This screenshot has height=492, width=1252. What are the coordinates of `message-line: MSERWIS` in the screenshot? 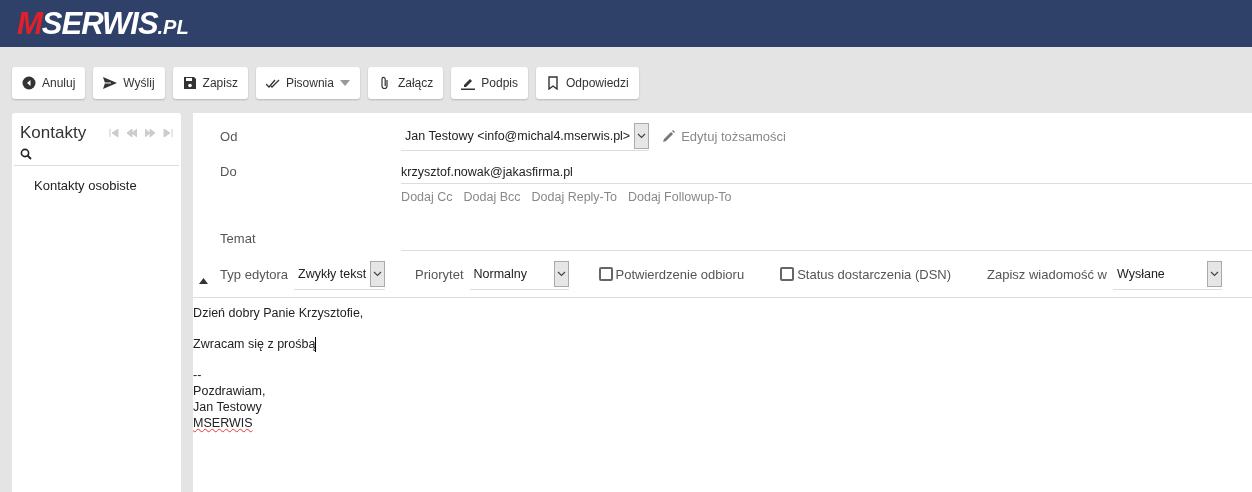 It's located at (223, 423).